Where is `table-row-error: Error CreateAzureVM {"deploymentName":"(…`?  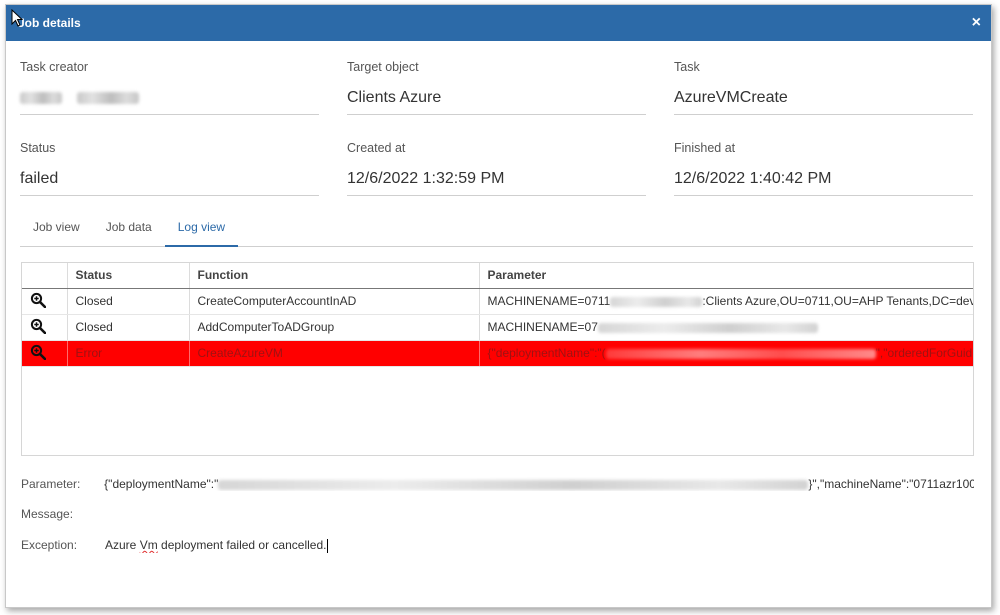 table-row-error: Error CreateAzureVM {"deploymentName":"(… is located at coordinates (497, 353).